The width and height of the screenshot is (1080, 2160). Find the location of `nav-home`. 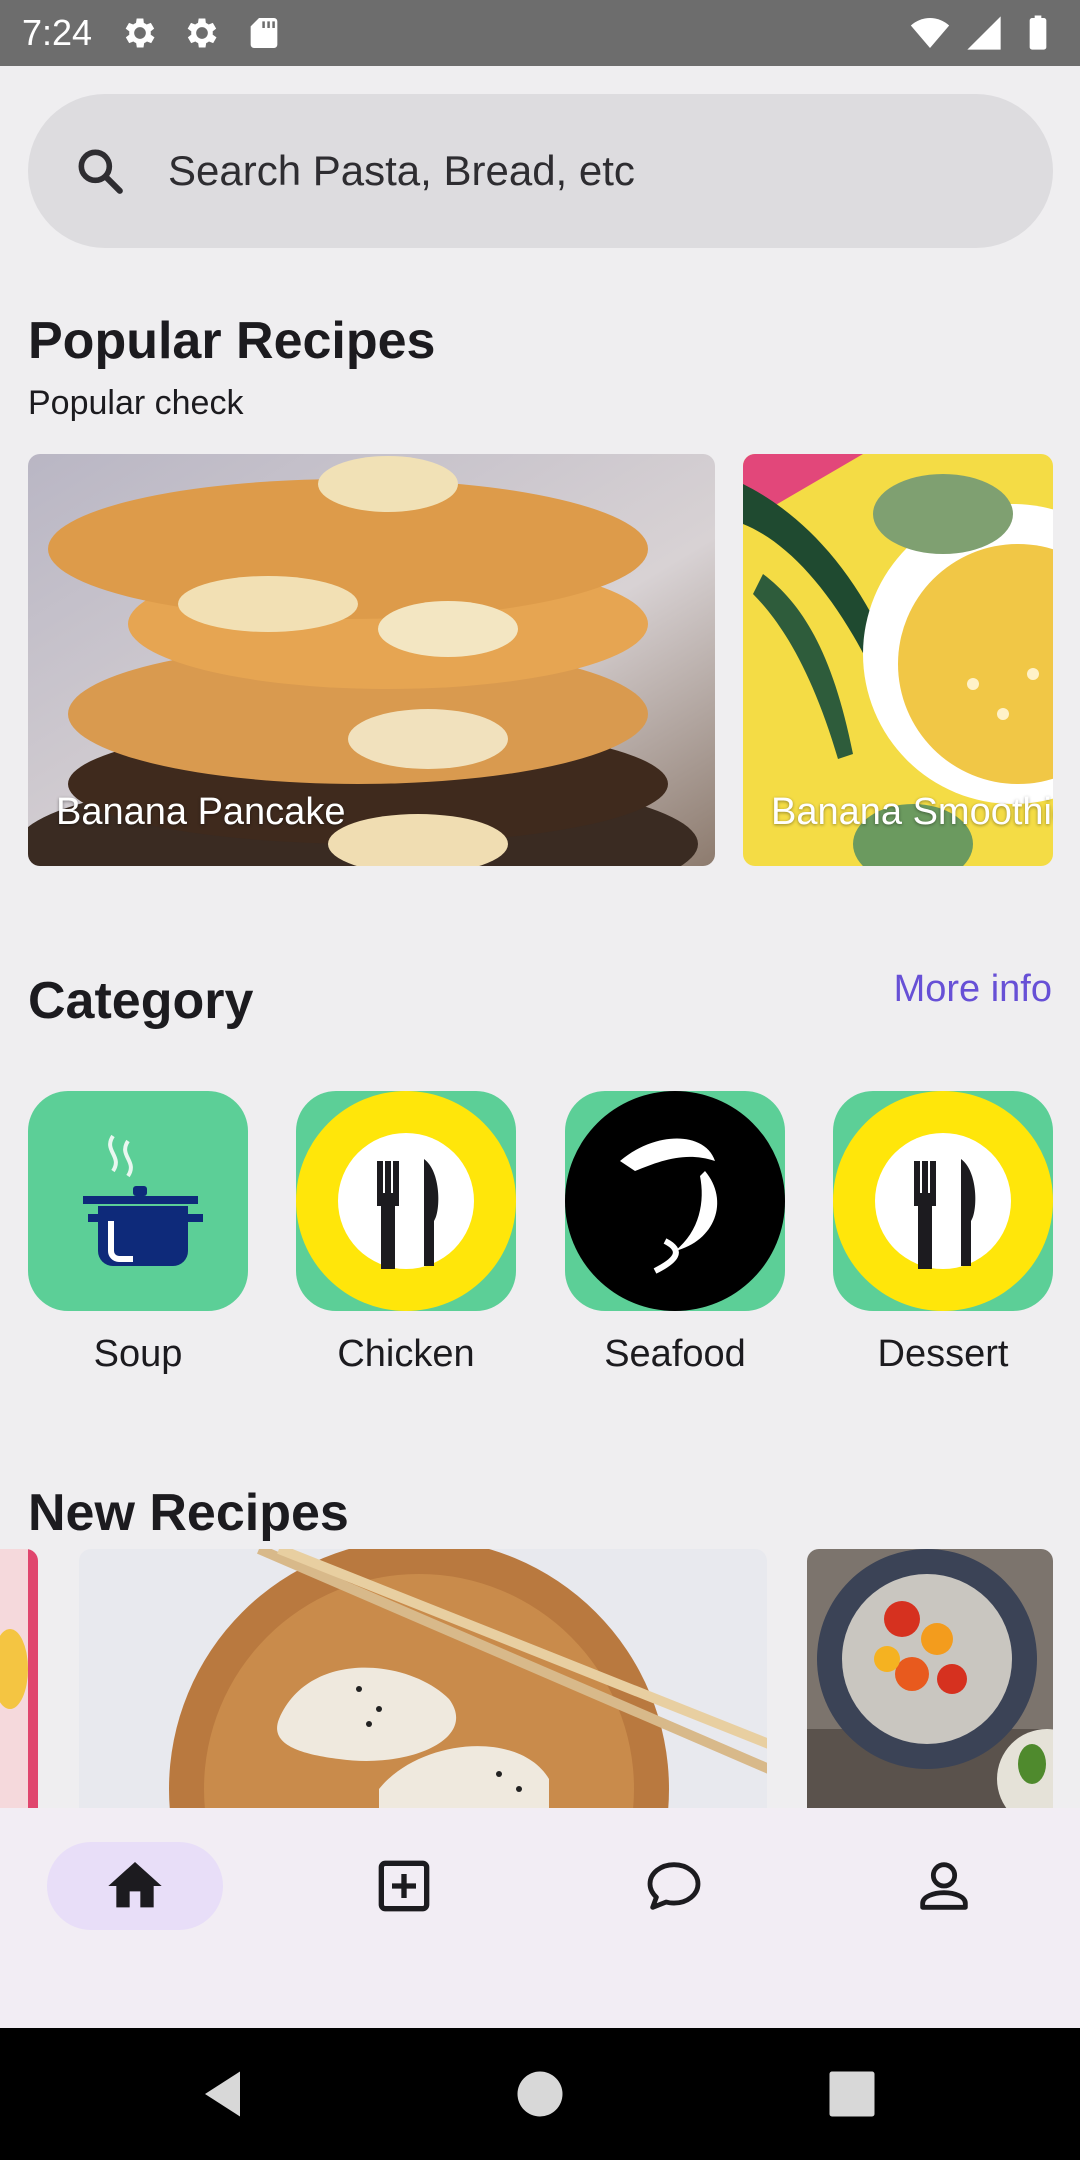

nav-home is located at coordinates (135, 1886).